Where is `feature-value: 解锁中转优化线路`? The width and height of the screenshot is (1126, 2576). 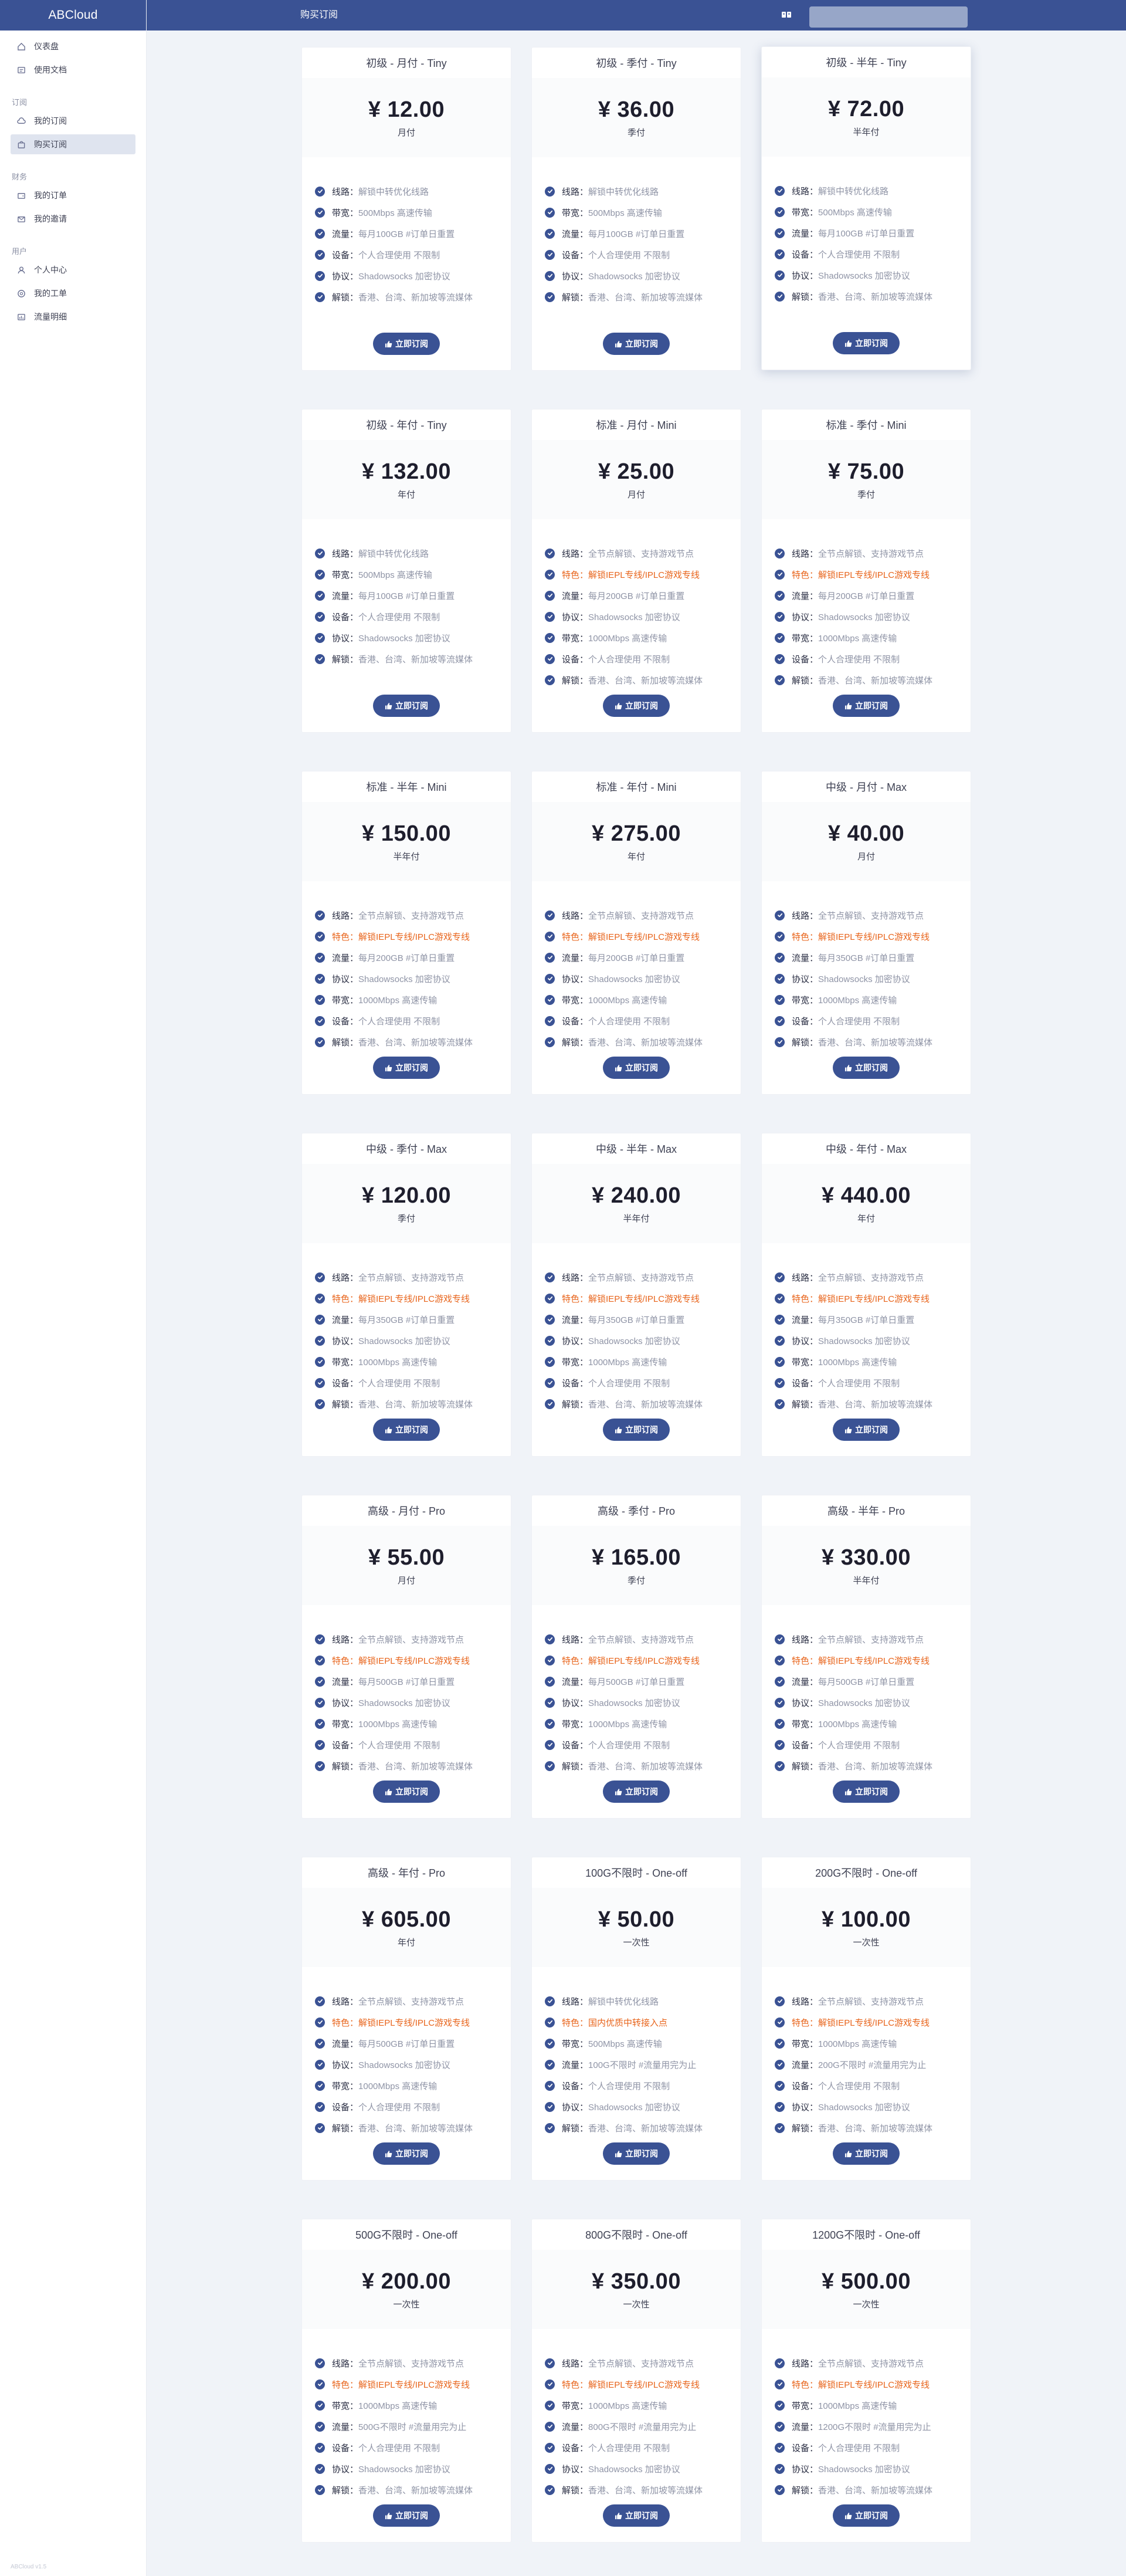
feature-value: 解锁中转优化线路 is located at coordinates (623, 192).